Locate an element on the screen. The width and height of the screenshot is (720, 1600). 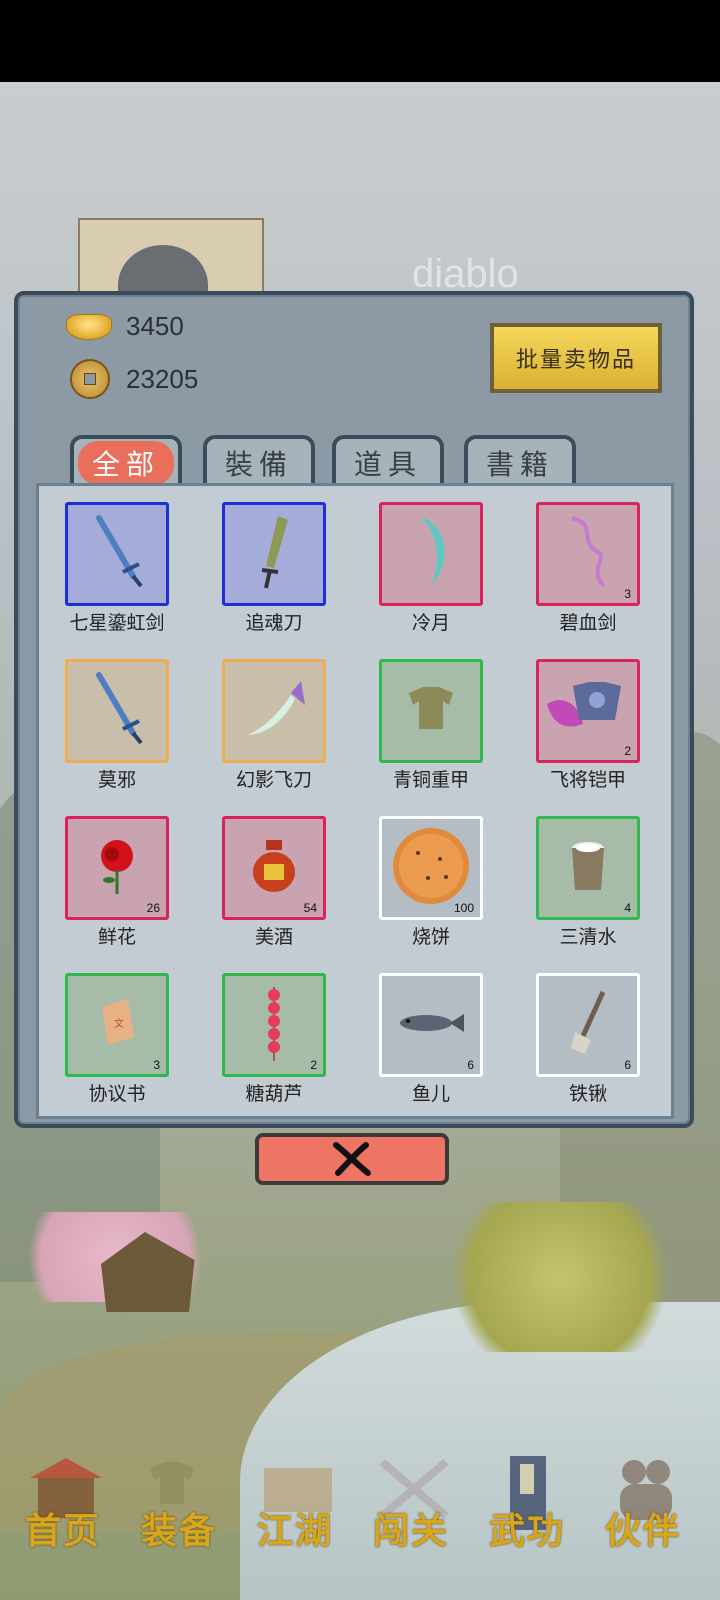
tab-books: 書籍 is located at coordinates (520, 461).